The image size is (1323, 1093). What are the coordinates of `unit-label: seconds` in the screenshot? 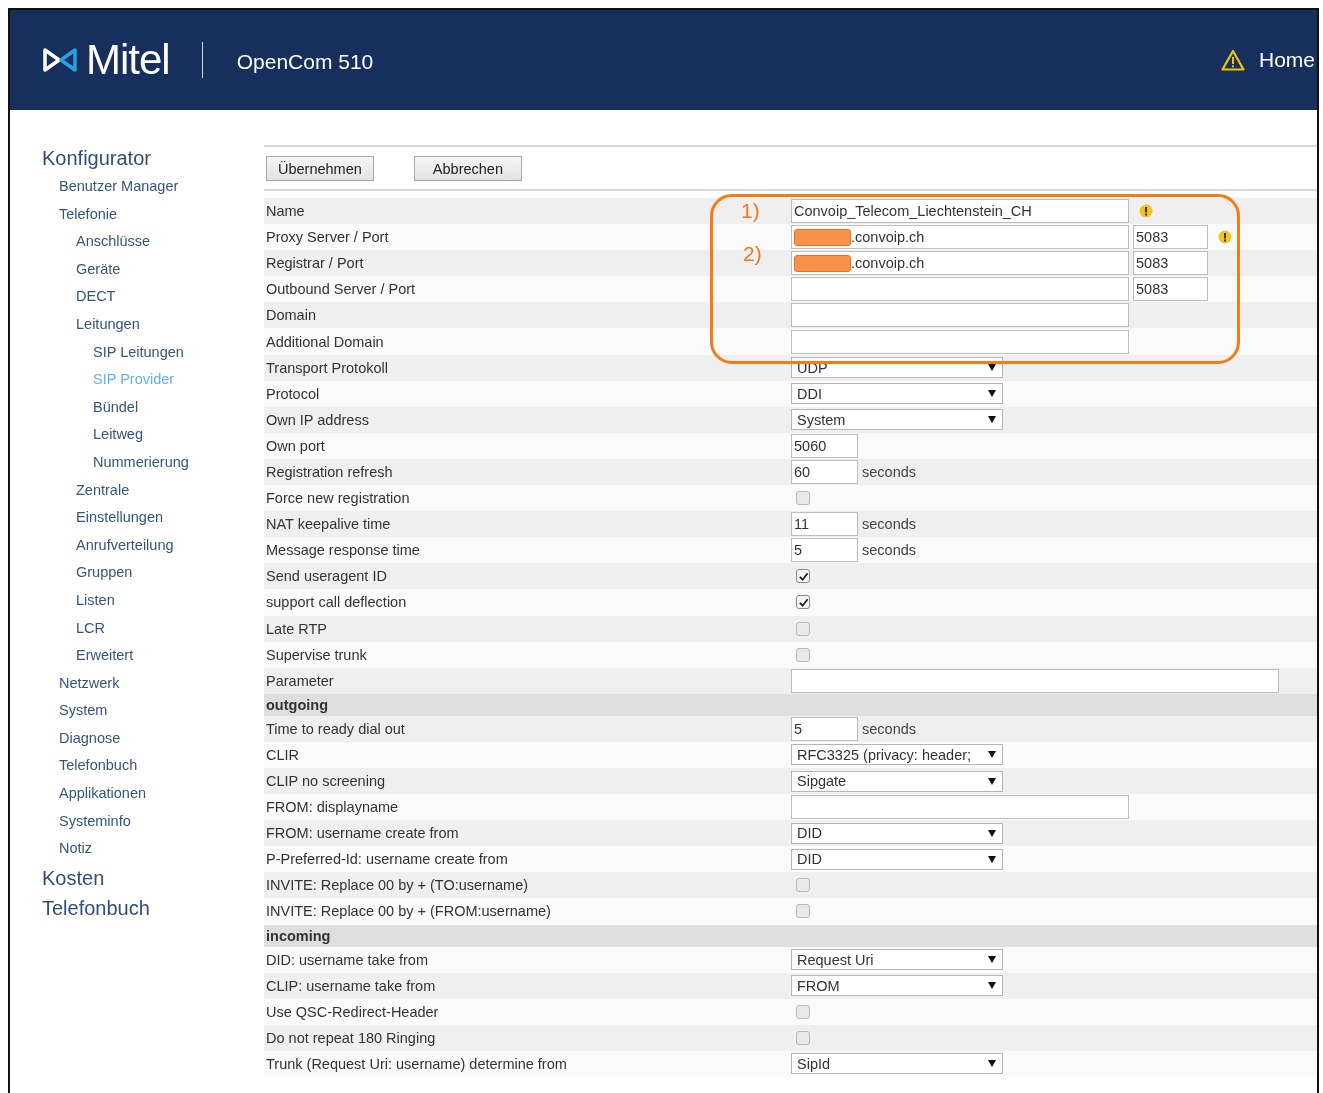 It's located at (889, 472).